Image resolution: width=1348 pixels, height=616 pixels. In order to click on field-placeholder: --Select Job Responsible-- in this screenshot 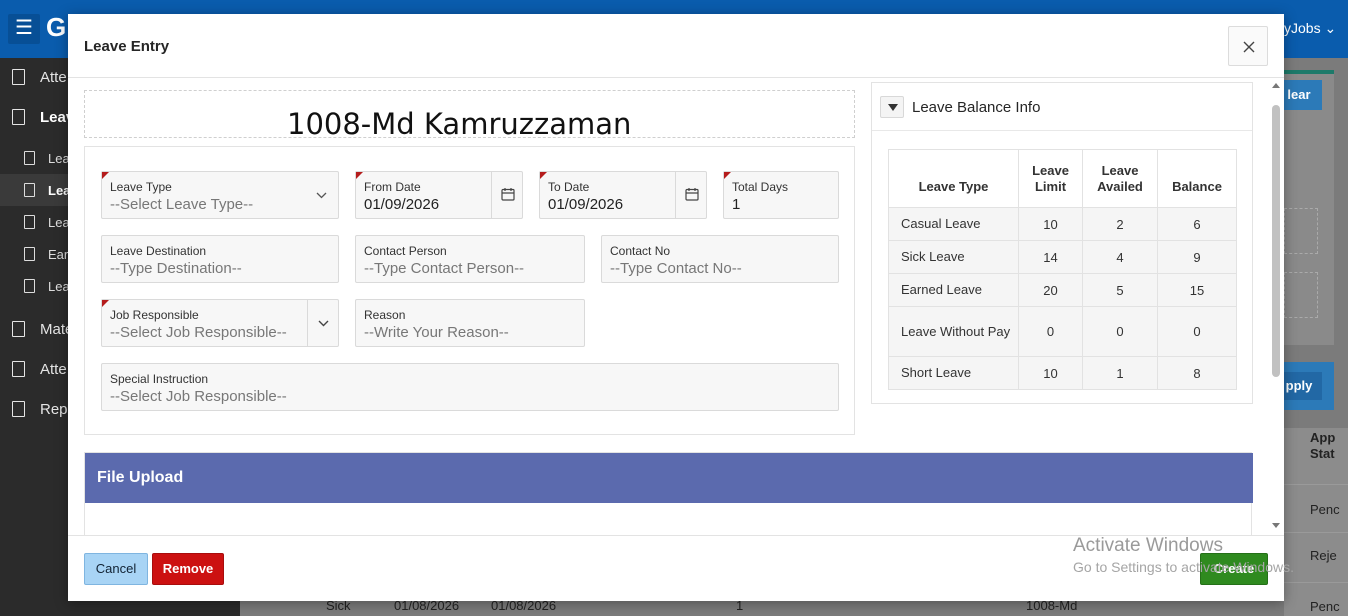, I will do `click(198, 332)`.